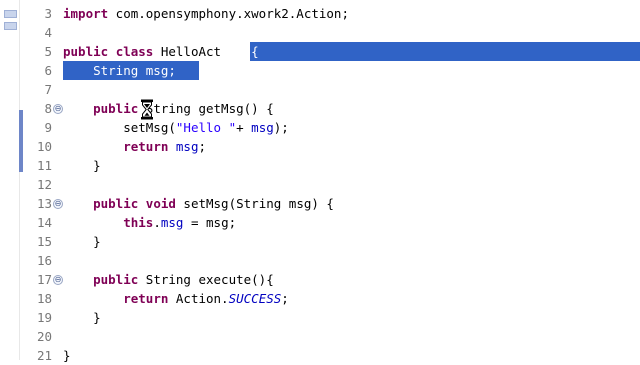  Describe the element at coordinates (320, 89) in the screenshot. I see `code-line: 7` at that location.